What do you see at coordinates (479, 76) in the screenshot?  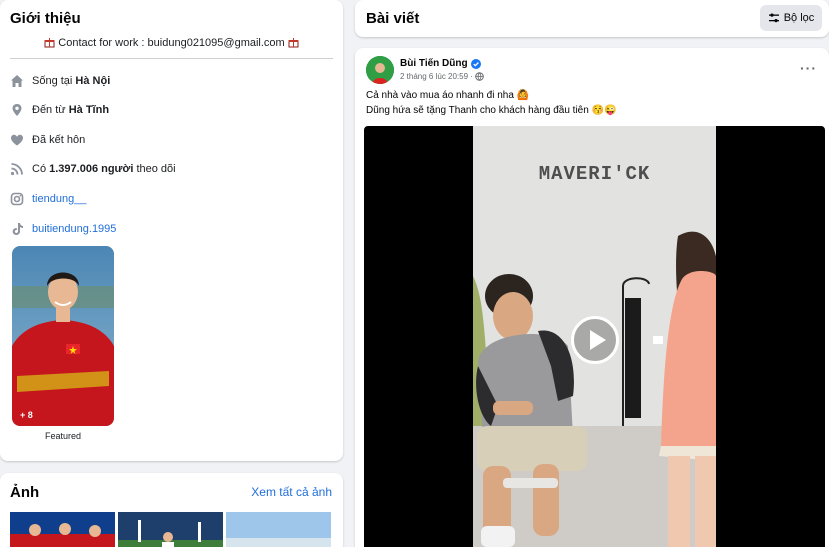 I see `globe-icon` at bounding box center [479, 76].